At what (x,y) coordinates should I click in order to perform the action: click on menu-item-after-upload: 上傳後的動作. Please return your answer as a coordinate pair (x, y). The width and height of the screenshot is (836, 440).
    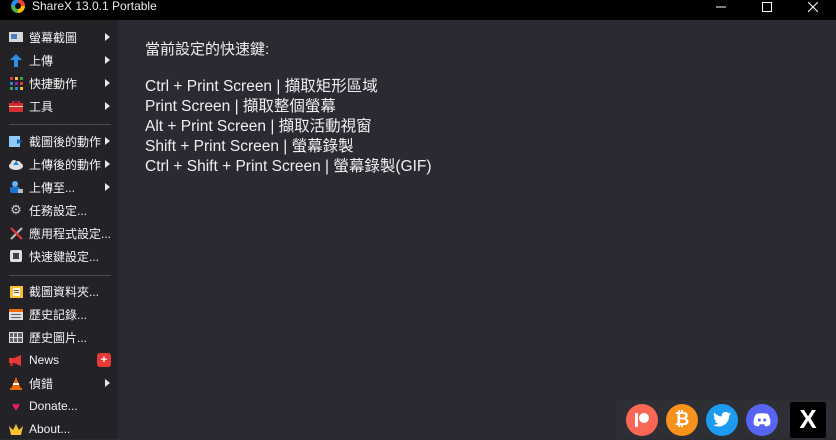
    Looking at the image, I should click on (59, 164).